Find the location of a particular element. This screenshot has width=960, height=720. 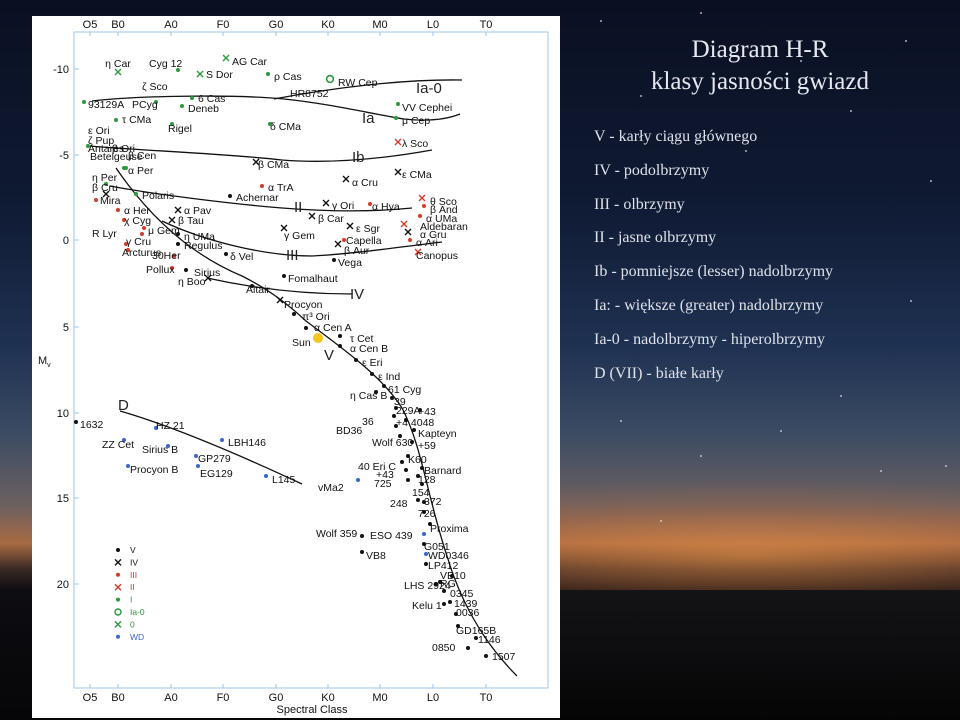

x-axis-label: Spectral Class is located at coordinates (312, 710).